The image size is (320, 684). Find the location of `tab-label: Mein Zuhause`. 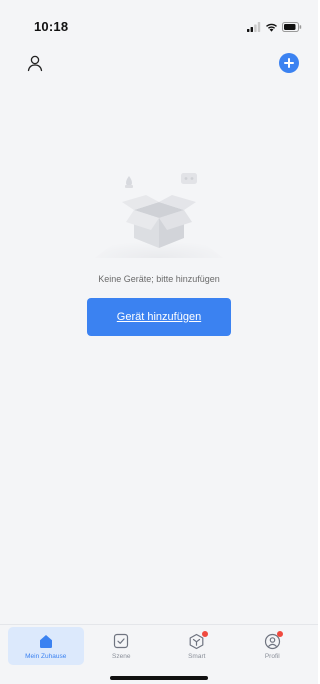

tab-label: Mein Zuhause is located at coordinates (46, 656).